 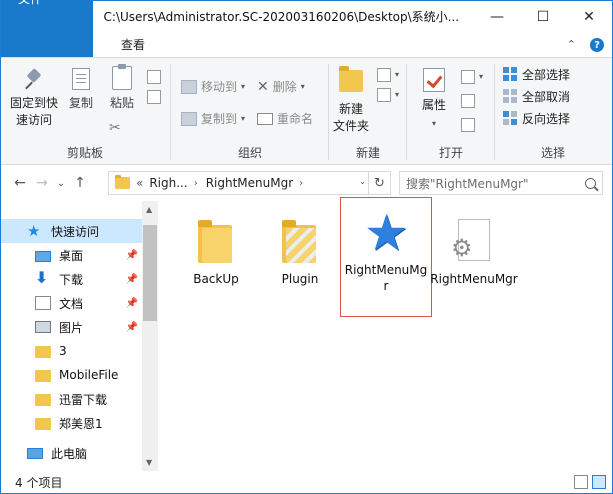 I want to click on nav-item-label: 快速访问, so click(x=75, y=231).